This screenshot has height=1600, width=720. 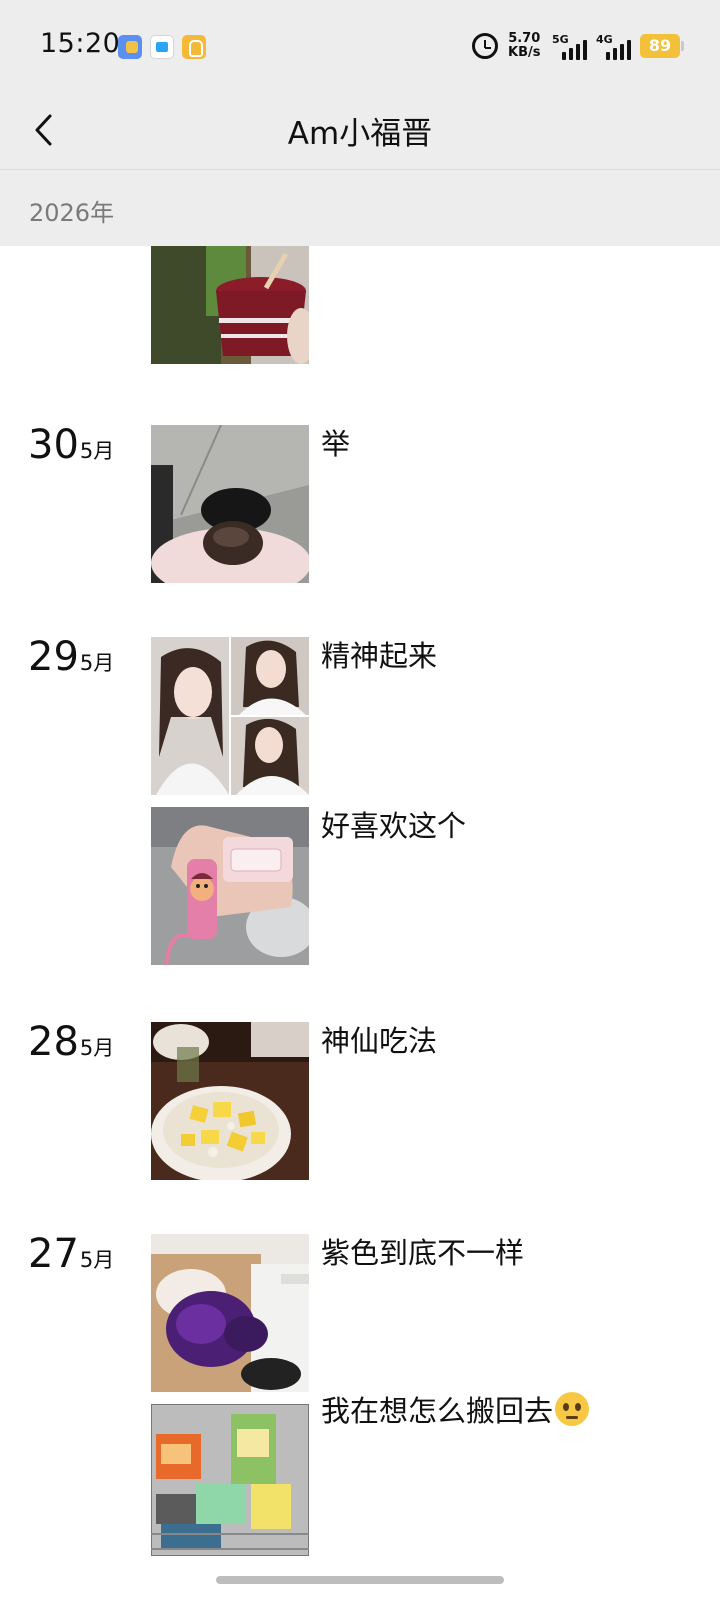 What do you see at coordinates (360, 208) in the screenshot?
I see `year-section-header: 2026年` at bounding box center [360, 208].